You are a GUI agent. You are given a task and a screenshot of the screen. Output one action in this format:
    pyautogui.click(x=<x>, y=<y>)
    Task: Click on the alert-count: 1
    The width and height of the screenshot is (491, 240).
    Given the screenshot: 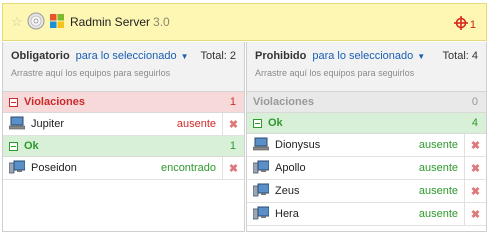 What is the action you would take?
    pyautogui.click(x=472, y=24)
    